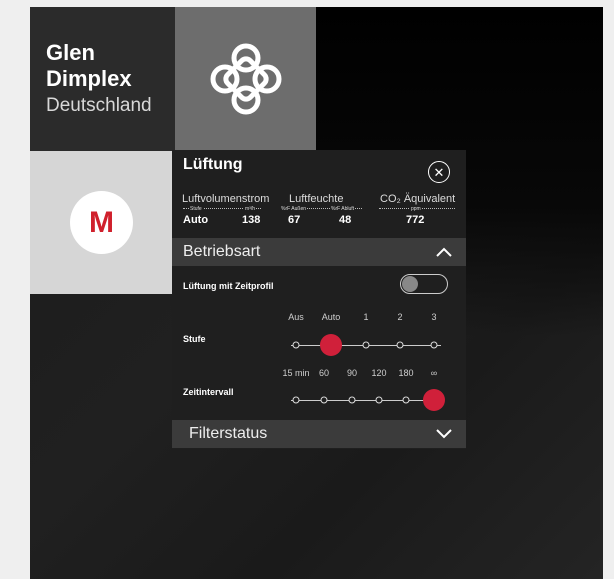 The image size is (614, 579). I want to click on logo-tile, so click(245, 79).